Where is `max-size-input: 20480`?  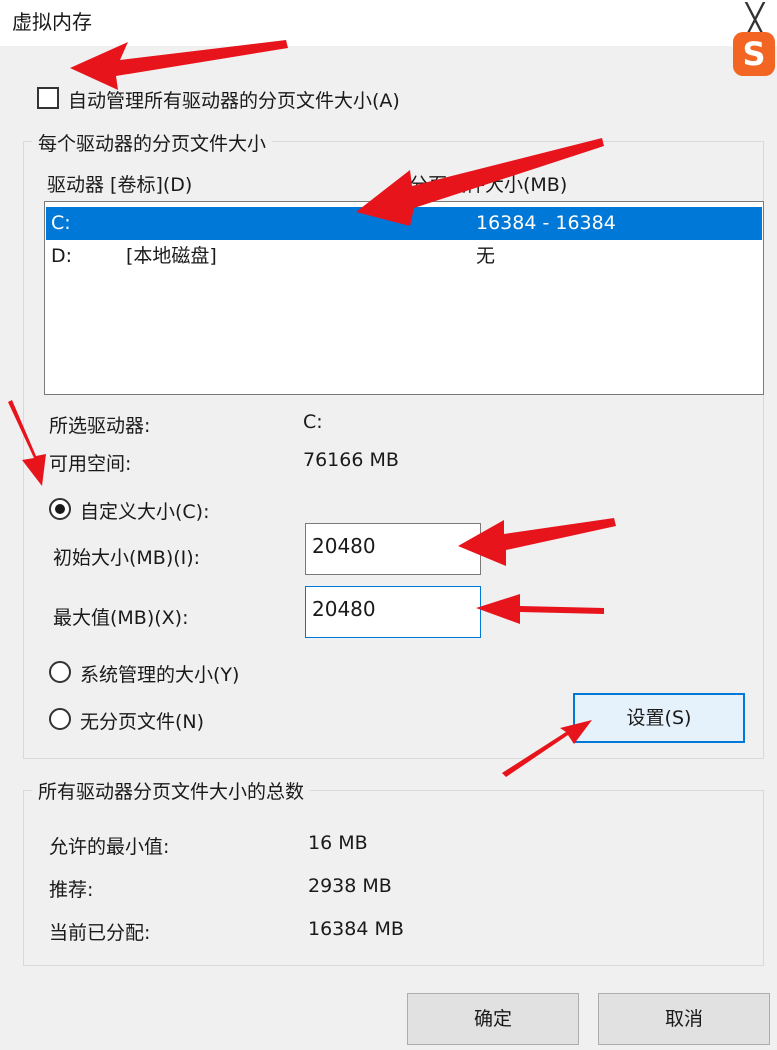 max-size-input: 20480 is located at coordinates (393, 612).